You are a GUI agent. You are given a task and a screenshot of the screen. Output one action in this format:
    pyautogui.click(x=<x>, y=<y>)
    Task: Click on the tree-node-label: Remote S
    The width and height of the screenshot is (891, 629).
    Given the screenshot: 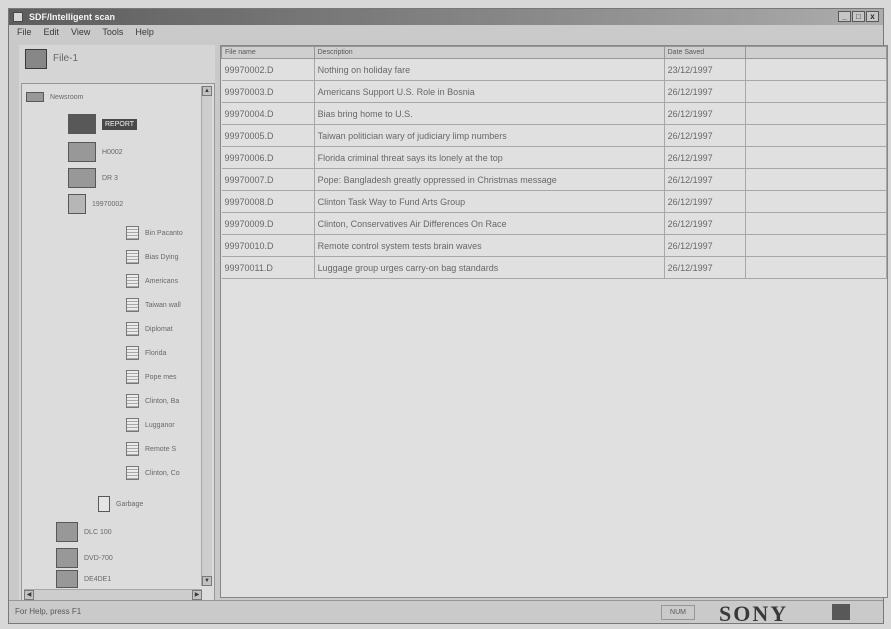 What is the action you would take?
    pyautogui.click(x=161, y=449)
    